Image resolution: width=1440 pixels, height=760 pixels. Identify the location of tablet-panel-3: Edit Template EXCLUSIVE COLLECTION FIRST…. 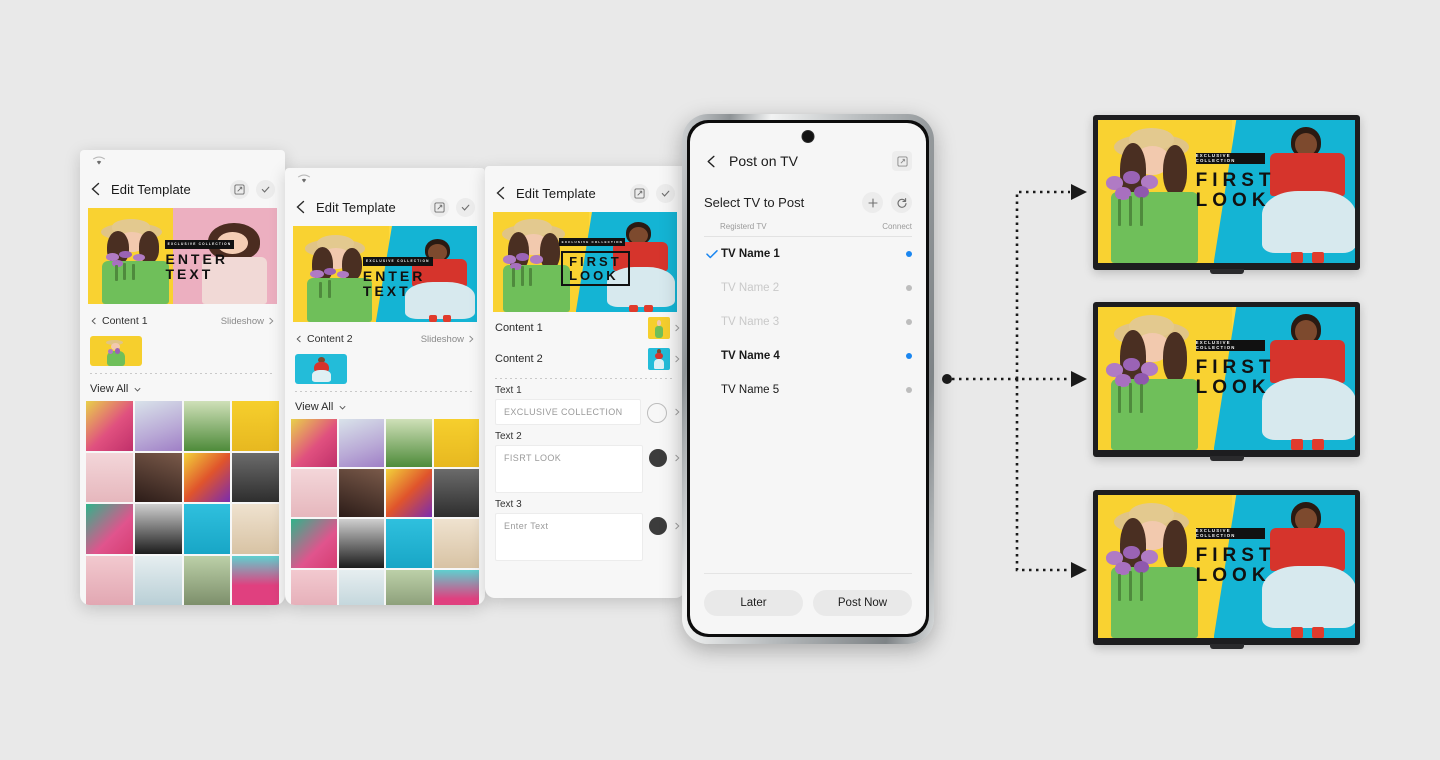
(585, 382).